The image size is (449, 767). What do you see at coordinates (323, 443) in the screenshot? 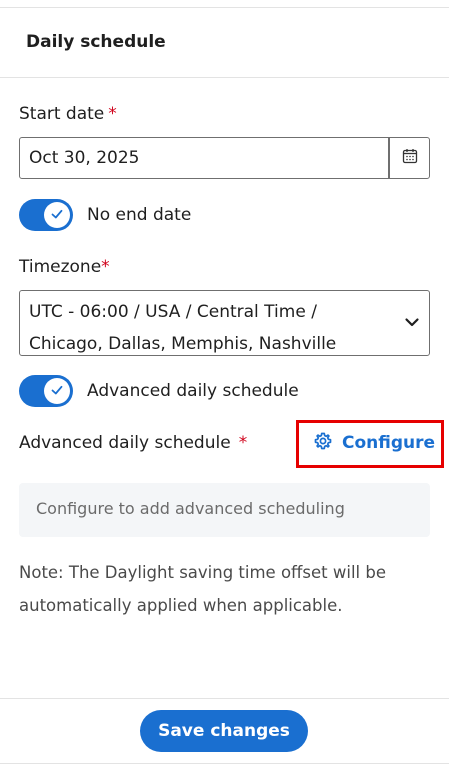
I see `gear-icon` at bounding box center [323, 443].